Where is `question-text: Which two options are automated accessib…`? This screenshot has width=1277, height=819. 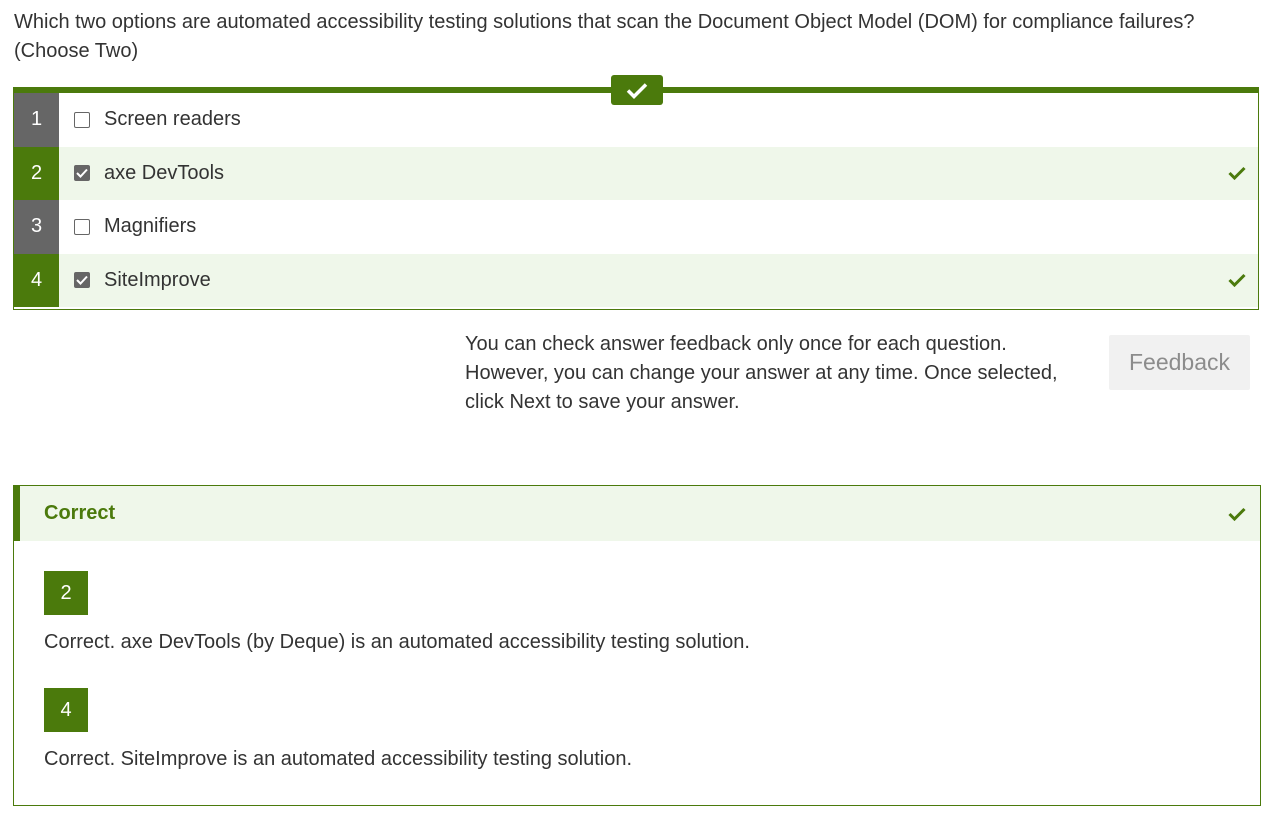
question-text: Which two options are automated accessib… is located at coordinates (634, 37).